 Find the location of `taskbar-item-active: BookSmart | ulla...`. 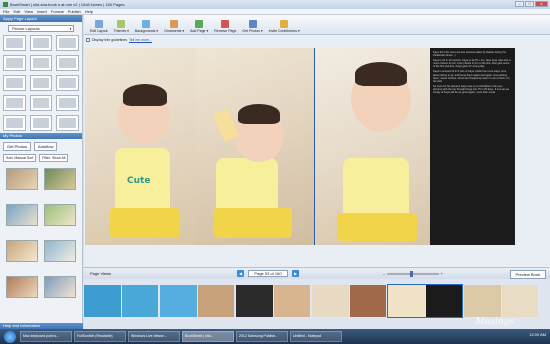

taskbar-item-active: BookSmart | ulla... is located at coordinates (208, 336).